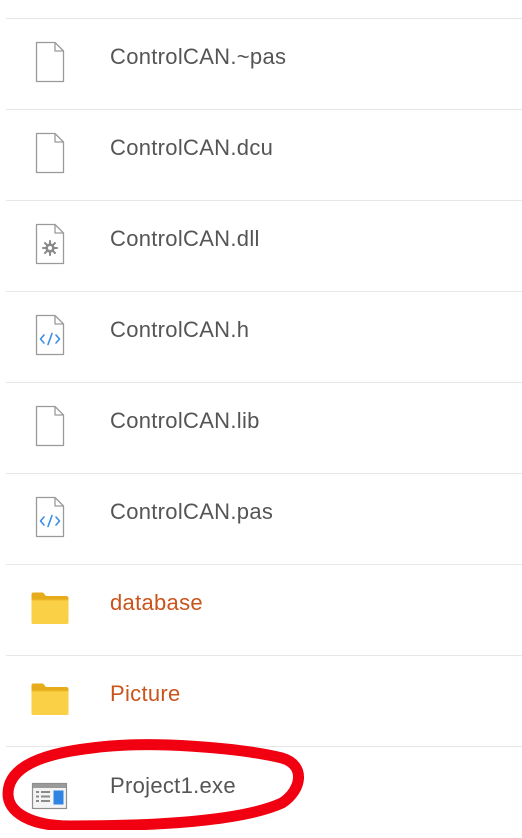  What do you see at coordinates (185, 238) in the screenshot?
I see `file-name: ControlCAN.dll` at bounding box center [185, 238].